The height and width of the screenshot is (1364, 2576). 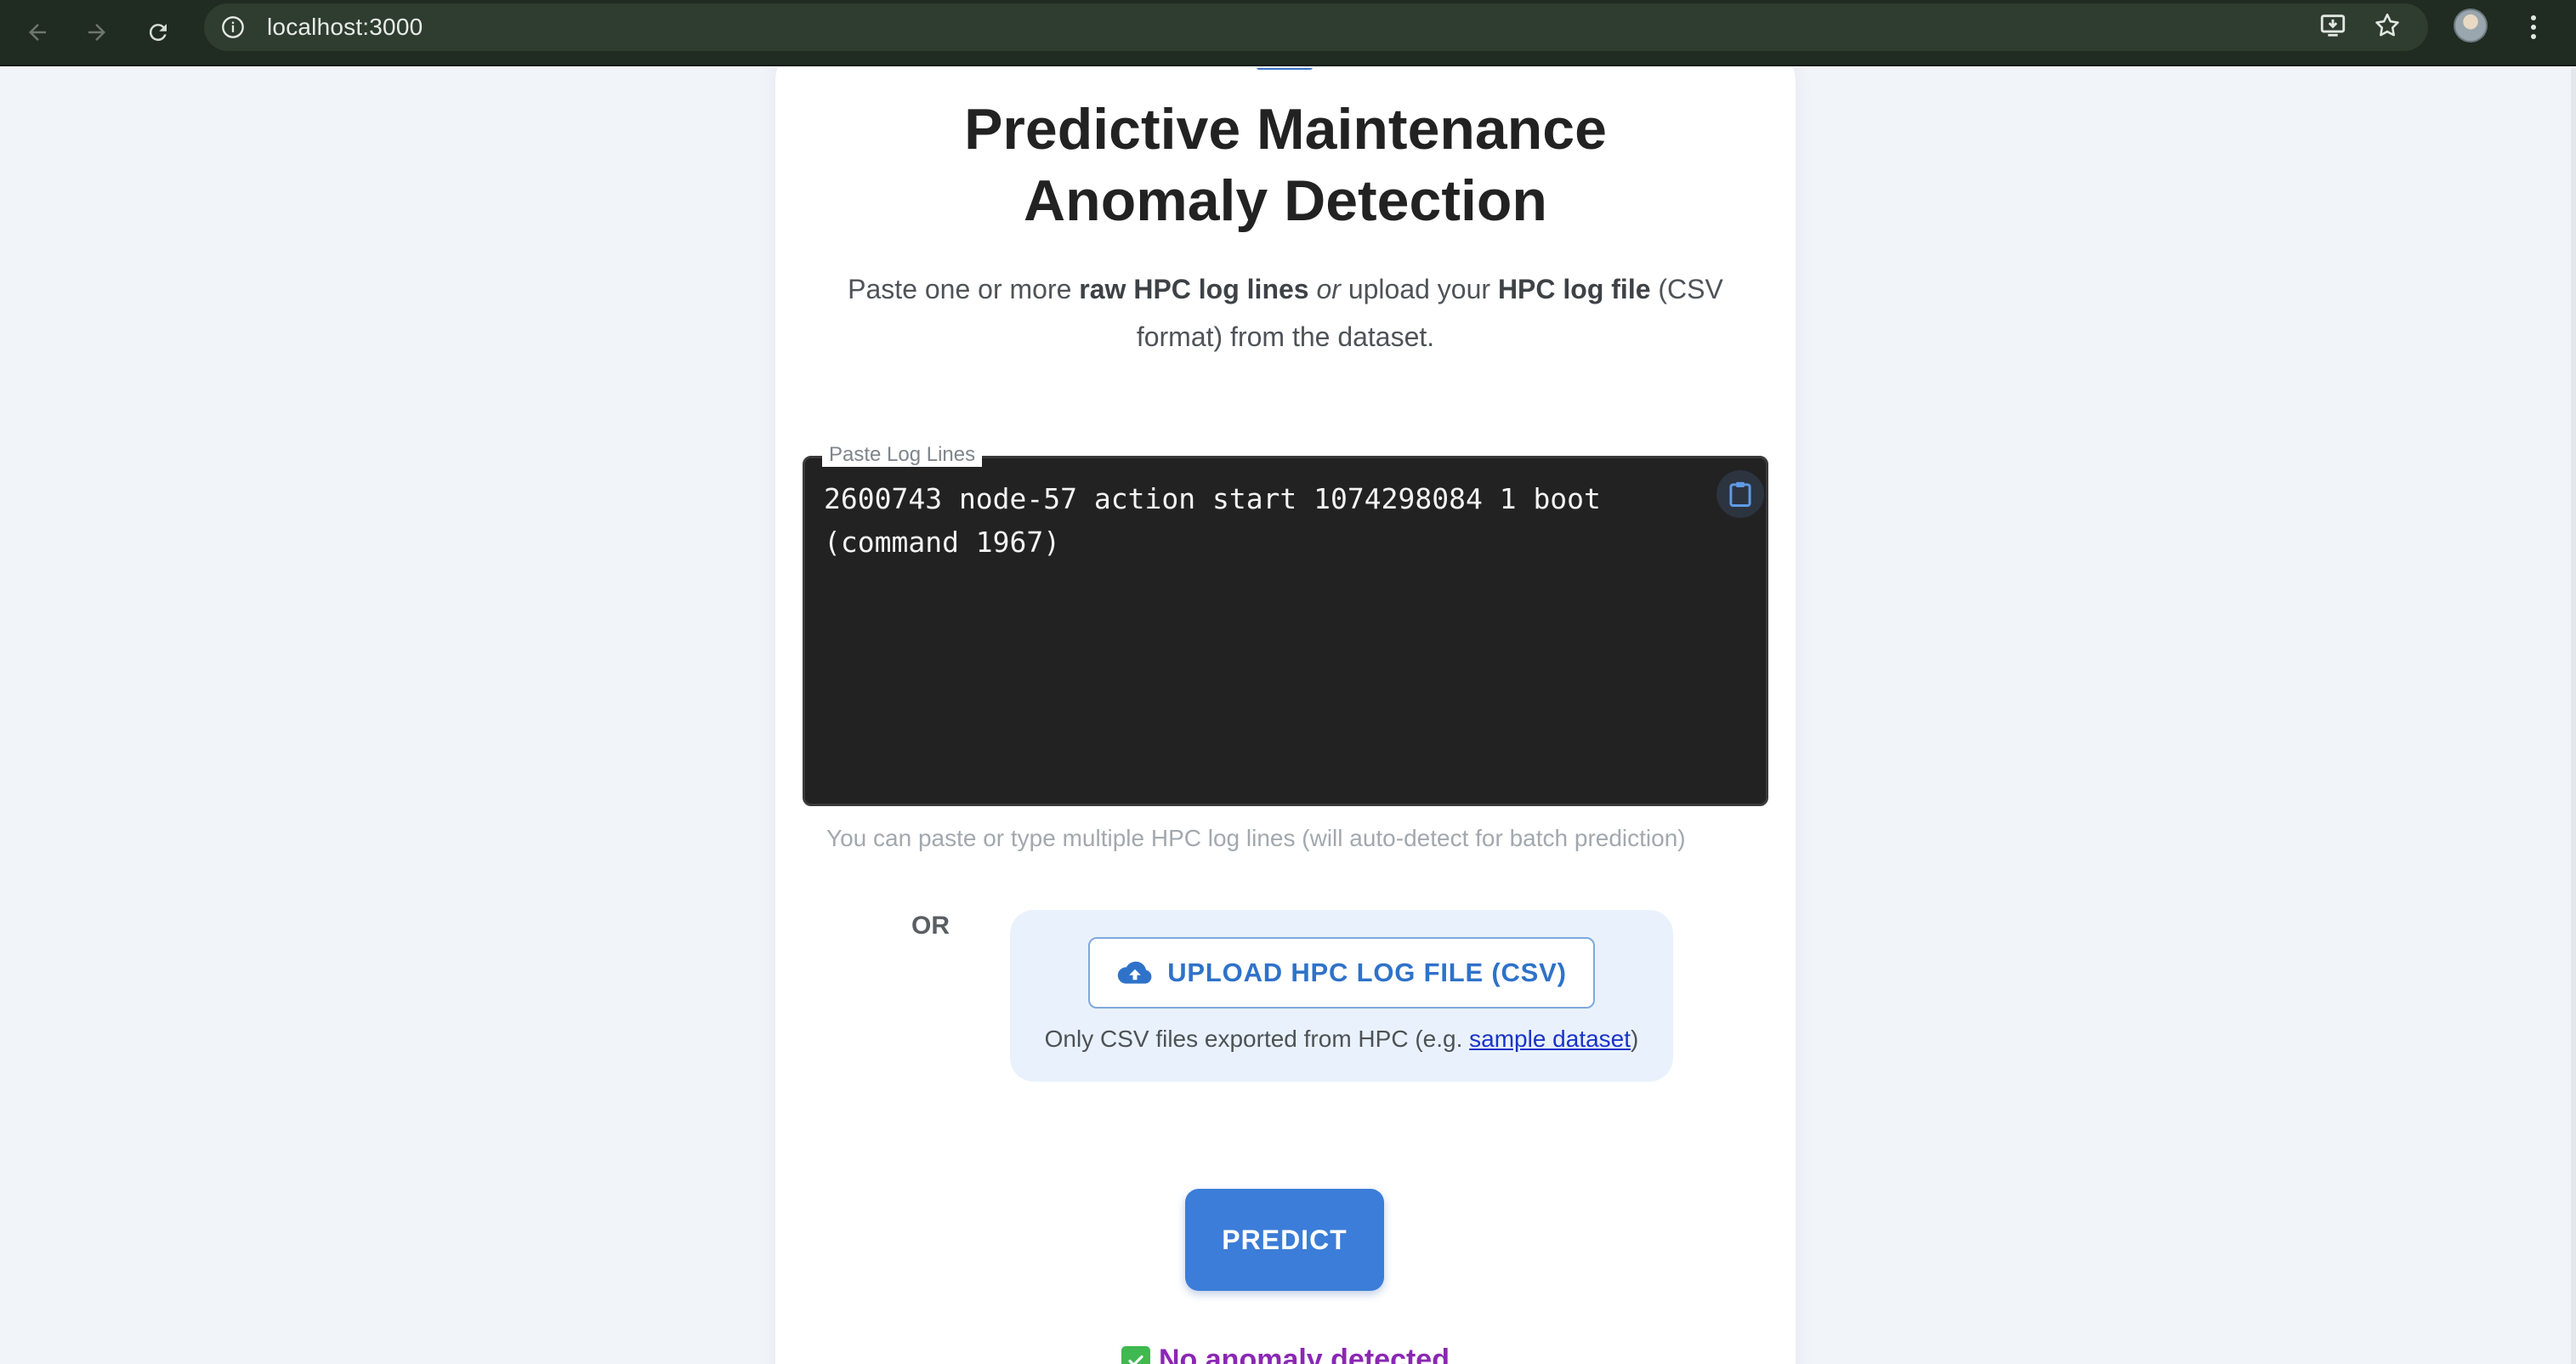 I want to click on upload-button-label: UPLOAD HPC LOG FILE (CSV), so click(x=1367, y=973).